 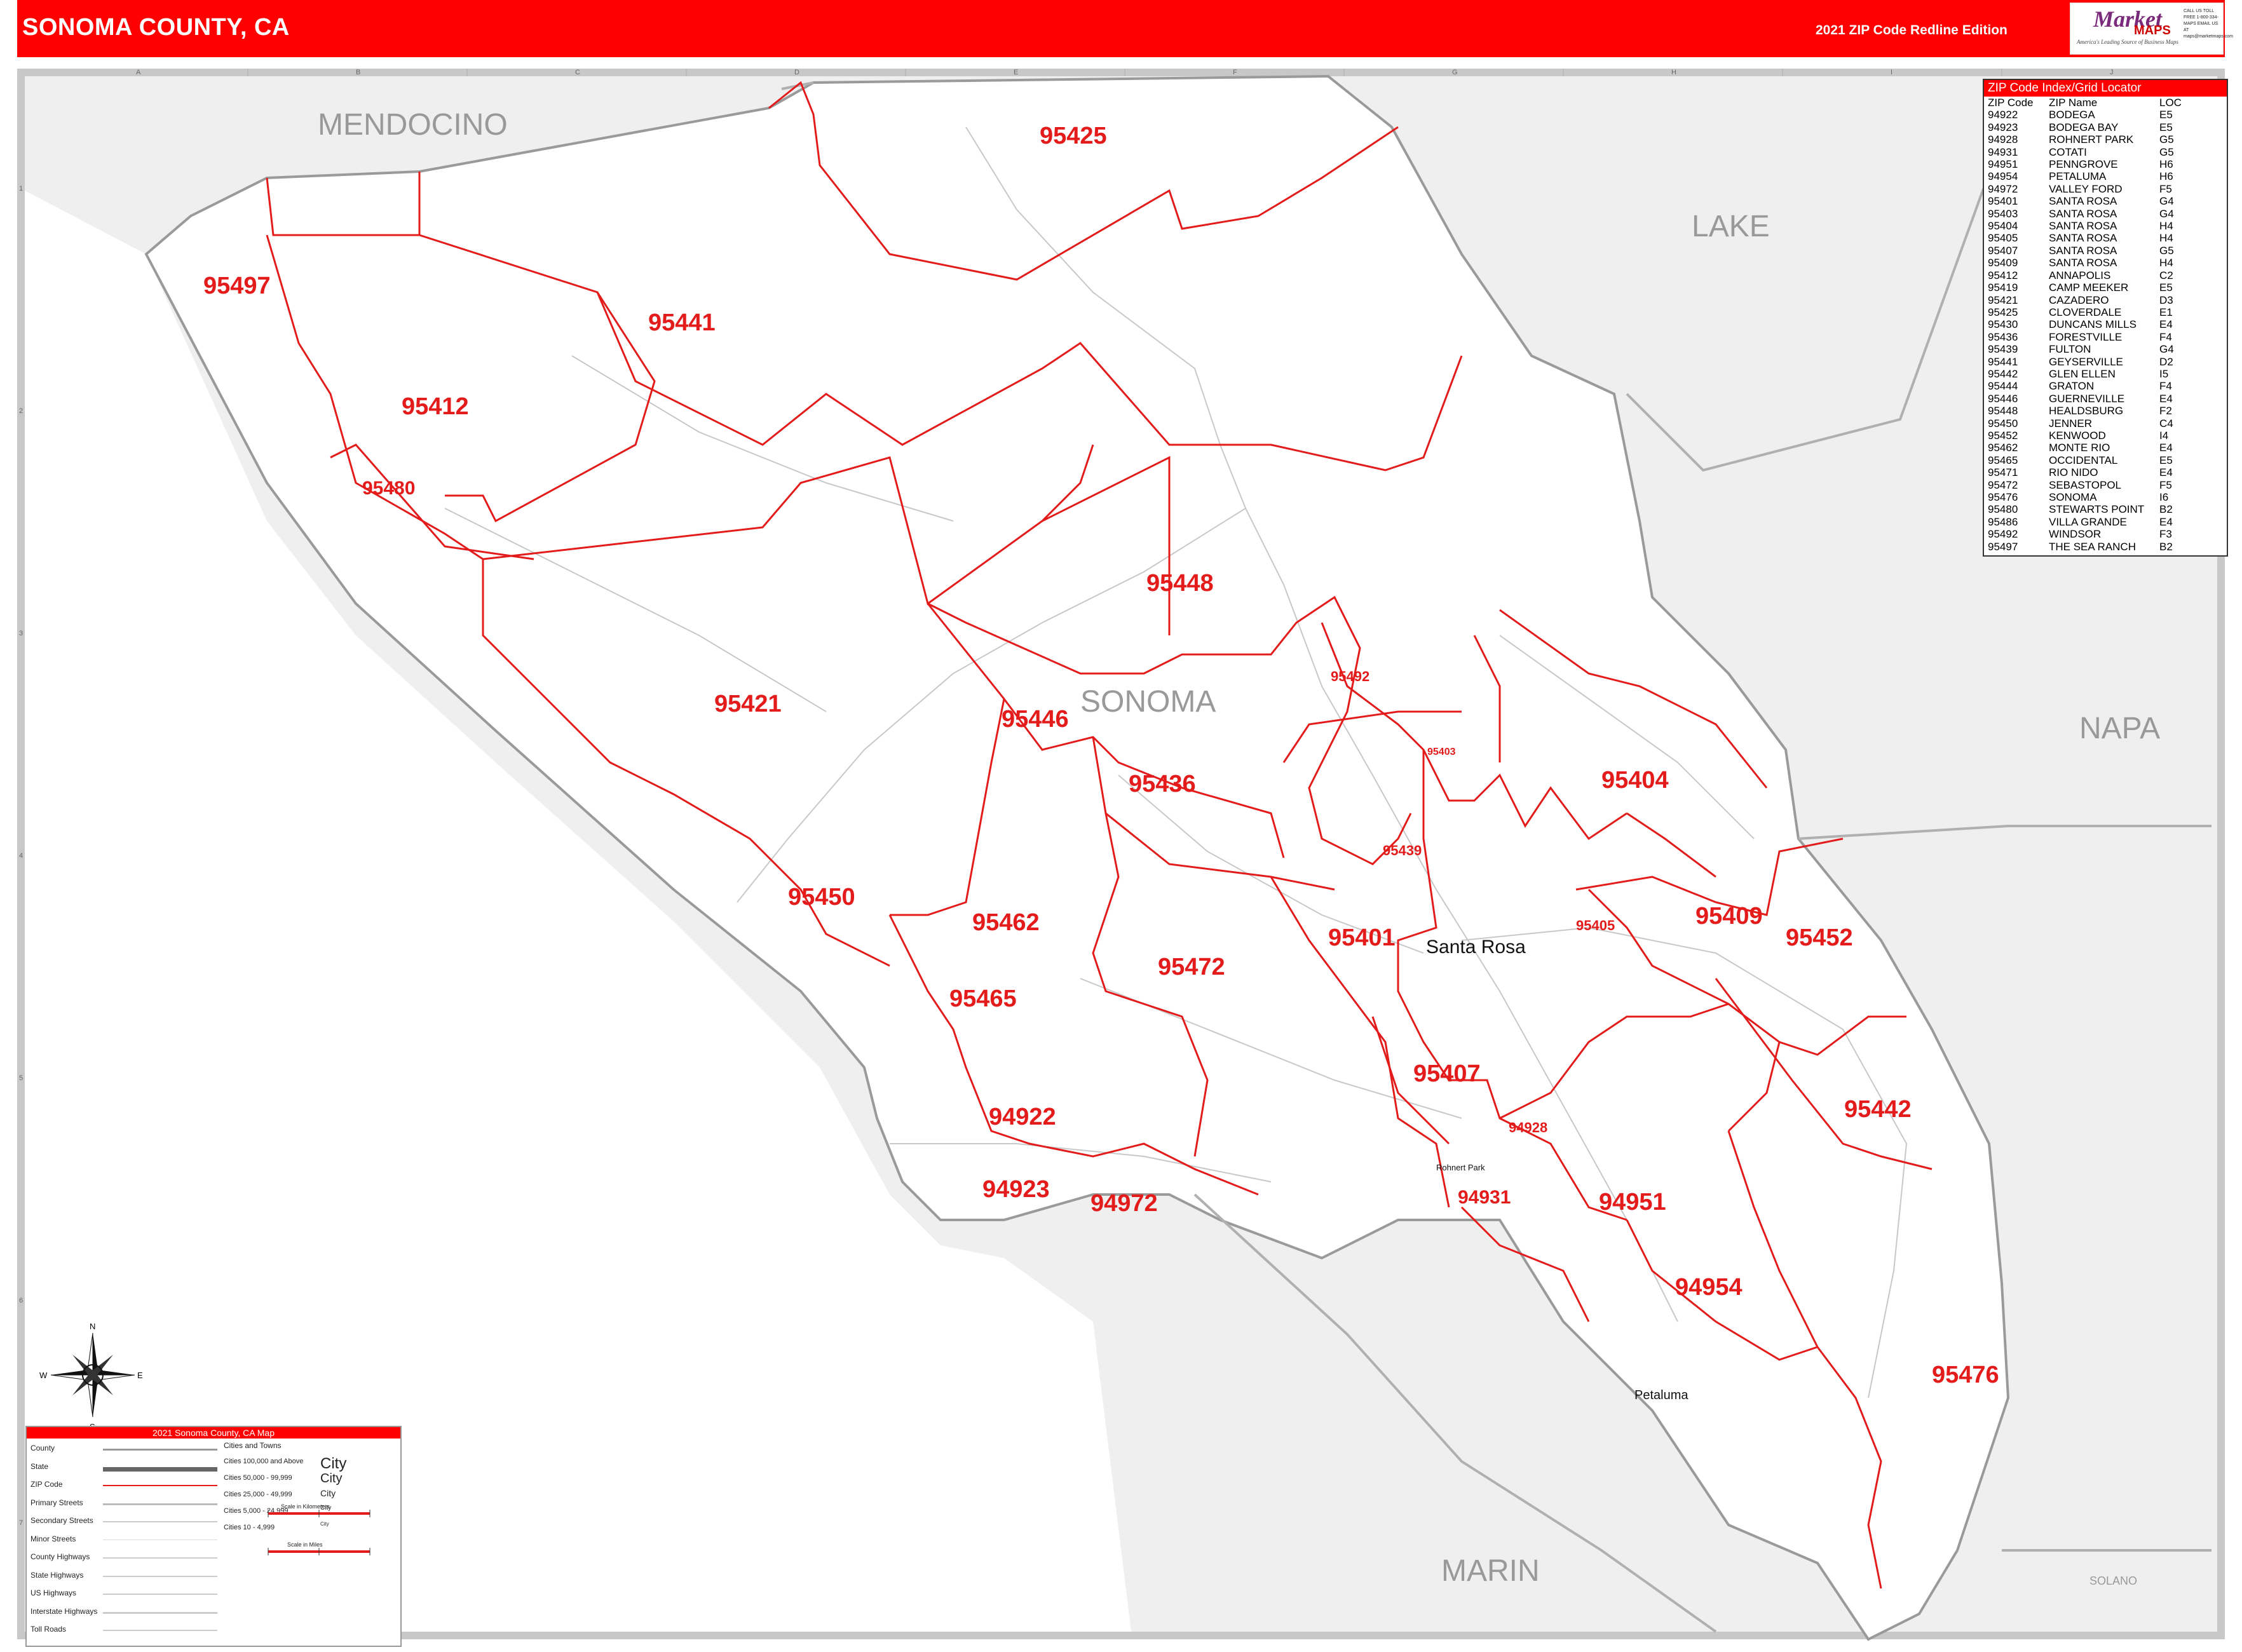 What do you see at coordinates (2166, 275) in the screenshot?
I see `zip-index-loc: C2` at bounding box center [2166, 275].